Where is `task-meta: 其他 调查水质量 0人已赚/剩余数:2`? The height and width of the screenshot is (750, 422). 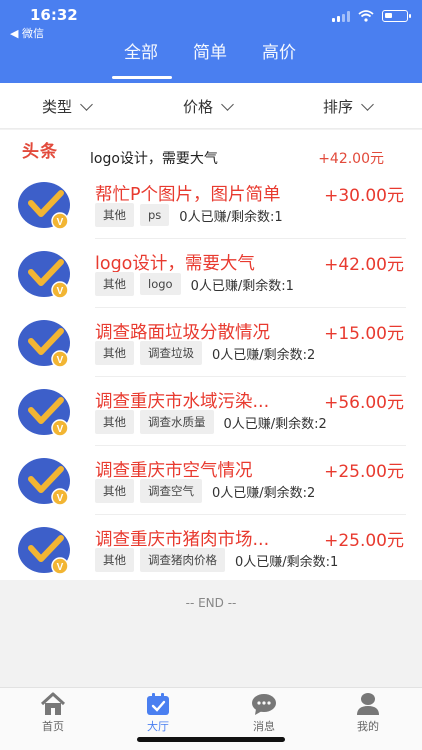
task-meta: 其他 调查水质量 0人已赚/剩余数:2 is located at coordinates (211, 422).